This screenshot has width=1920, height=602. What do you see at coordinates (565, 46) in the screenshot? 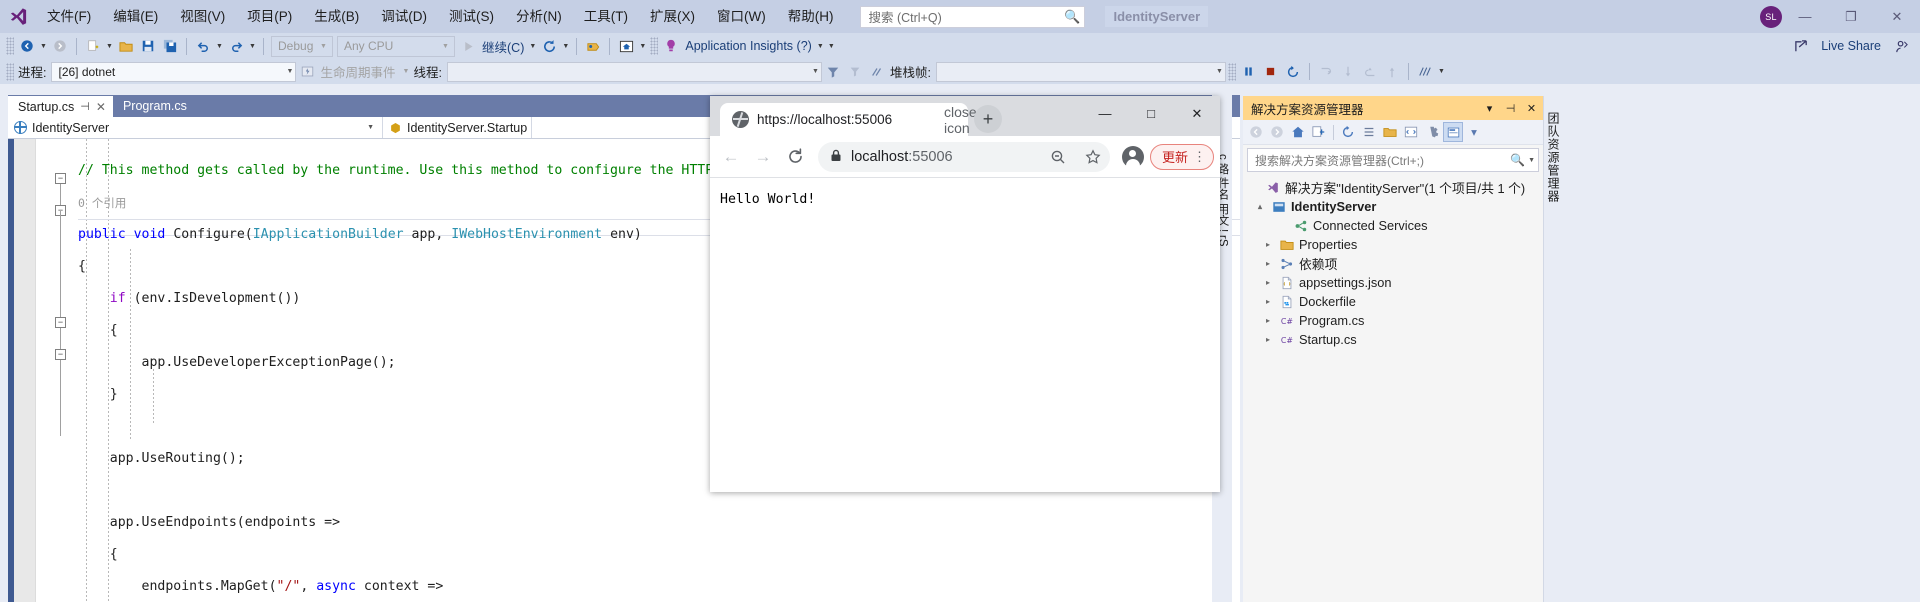
I see `hot-reload-dropdown-icon: ▼` at bounding box center [565, 46].